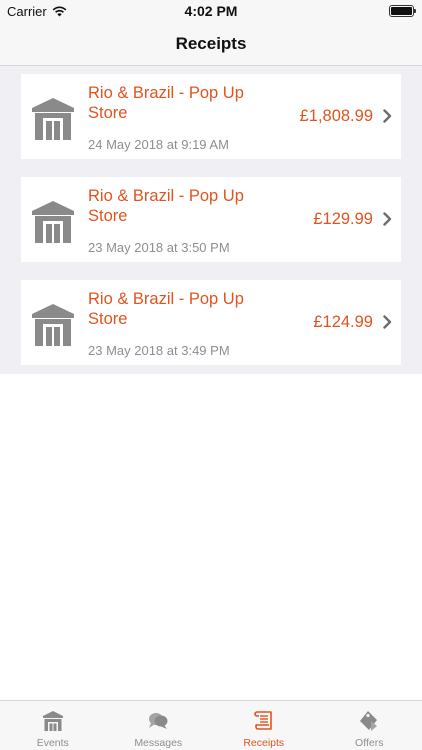 The height and width of the screenshot is (750, 422). What do you see at coordinates (27, 11) in the screenshot?
I see `carrier-label: Carrier` at bounding box center [27, 11].